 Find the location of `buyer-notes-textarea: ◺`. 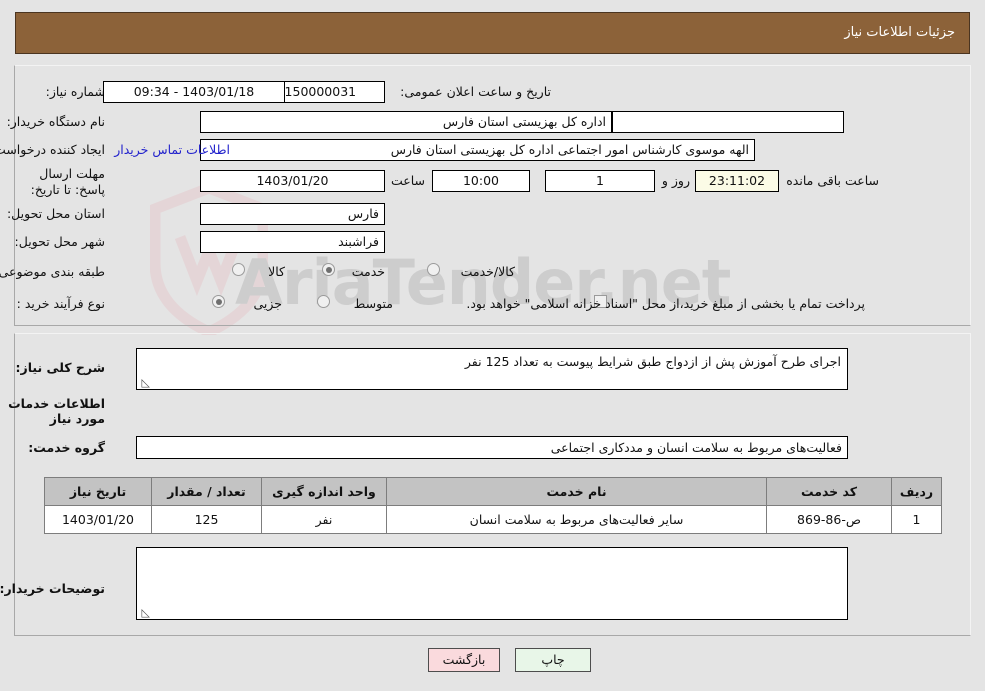

buyer-notes-textarea: ◺ is located at coordinates (492, 583).